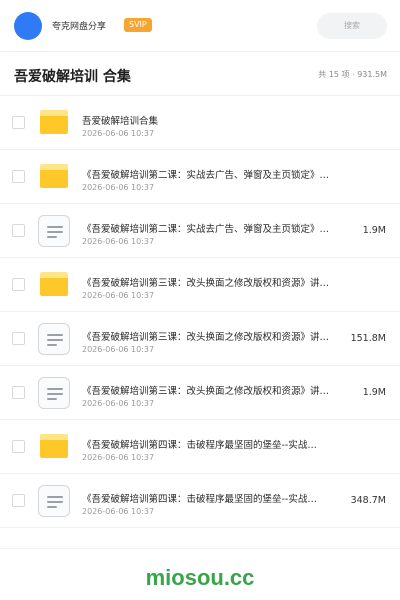  I want to click on collection-header: 吾爱破解培训 合集 共 15 项 · 931.5M, so click(200, 74).